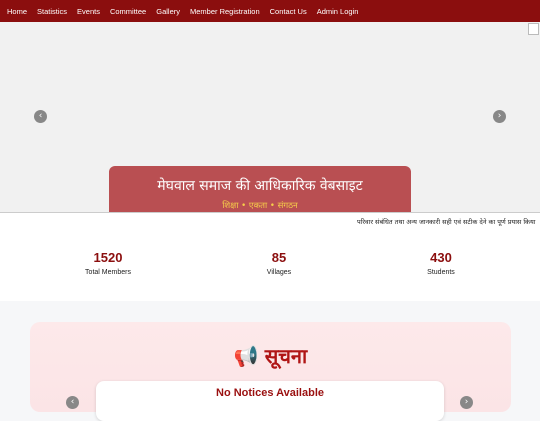 The image size is (540, 421). What do you see at coordinates (270, 393) in the screenshot?
I see `notice-empty-message: No Notices Available` at bounding box center [270, 393].